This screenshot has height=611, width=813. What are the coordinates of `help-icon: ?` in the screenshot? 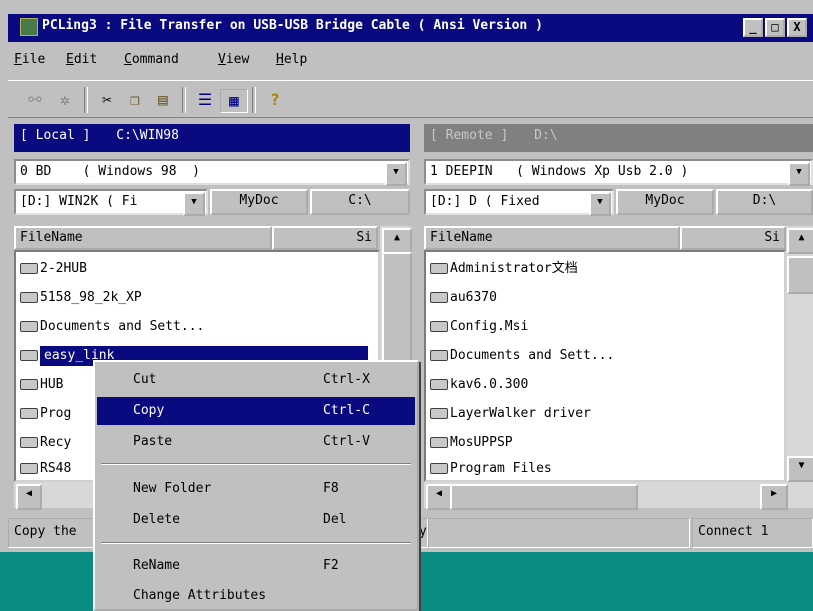 It's located at (275, 100).